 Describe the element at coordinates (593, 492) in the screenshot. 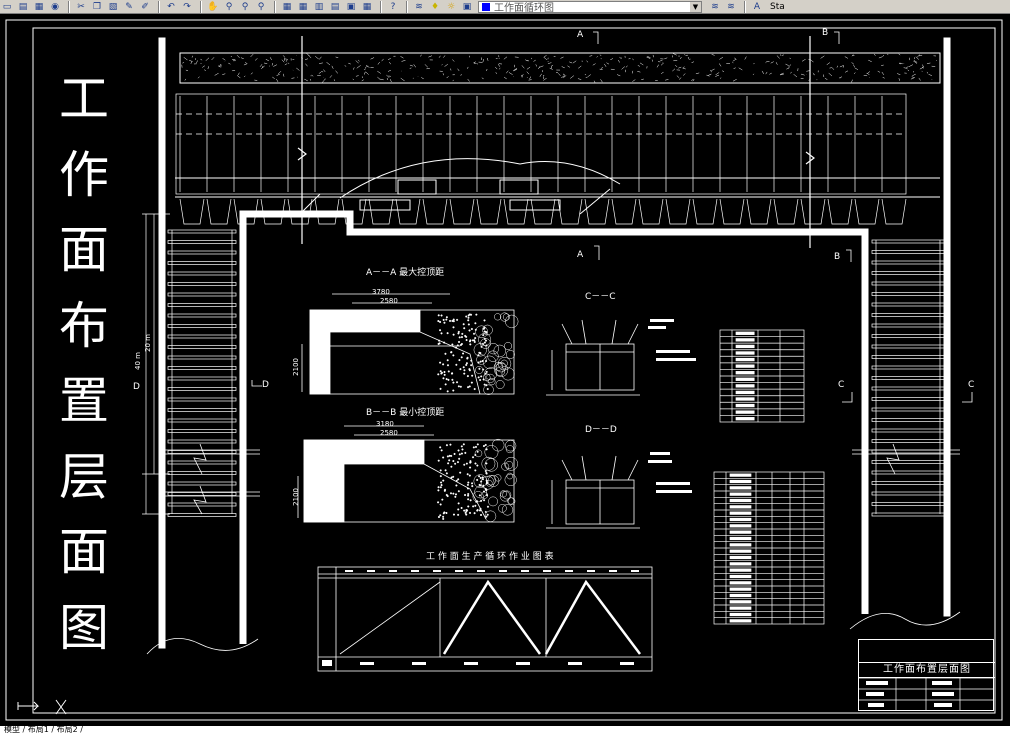

I see `section-dd` at that location.